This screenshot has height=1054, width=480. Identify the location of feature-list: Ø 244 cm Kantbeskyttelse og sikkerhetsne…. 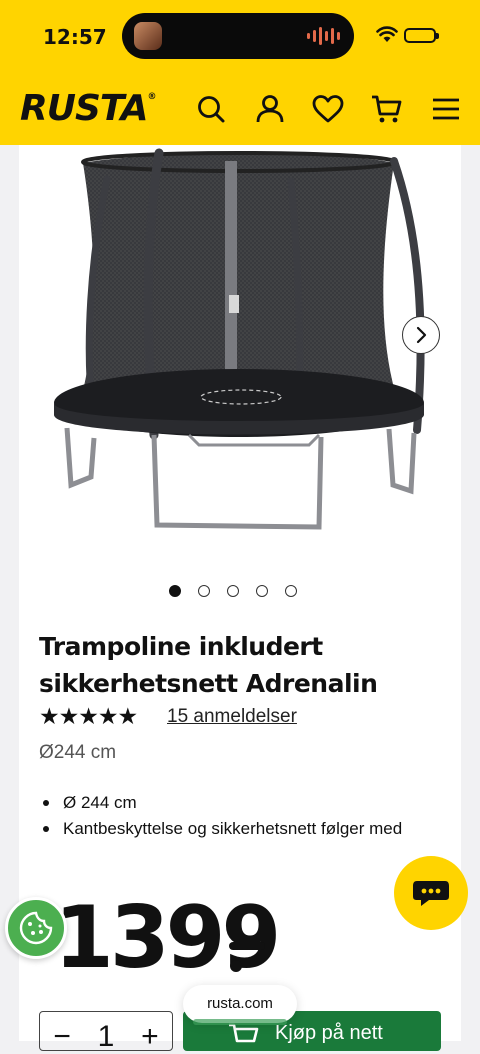
(229, 816).